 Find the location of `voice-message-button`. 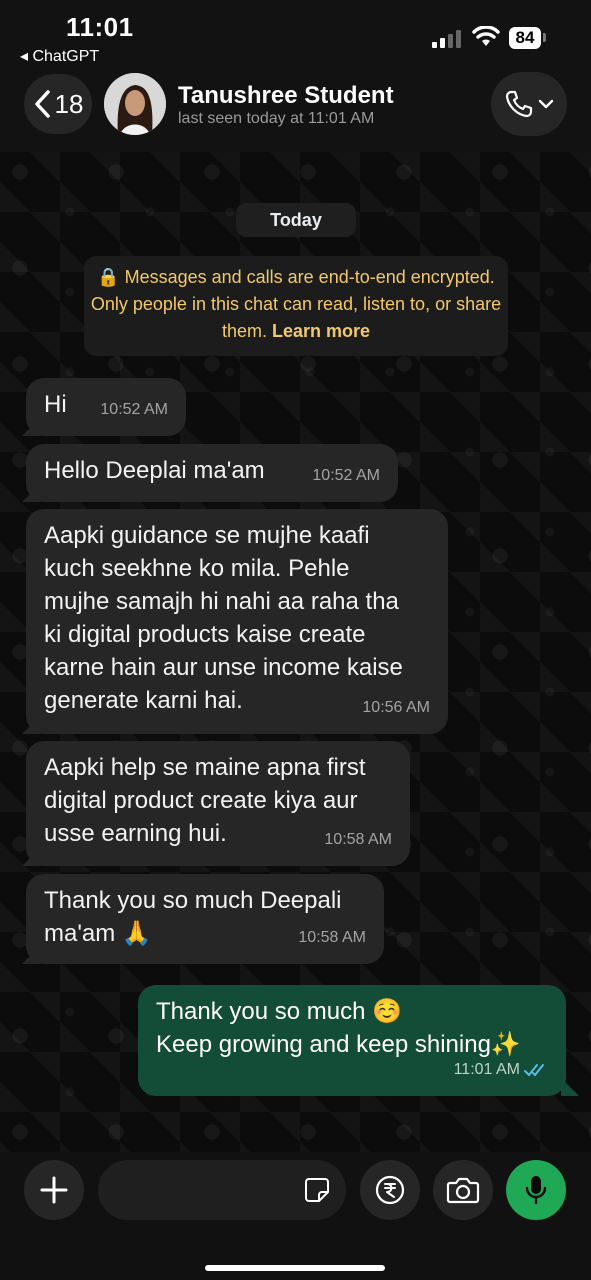

voice-message-button is located at coordinates (536, 1190).